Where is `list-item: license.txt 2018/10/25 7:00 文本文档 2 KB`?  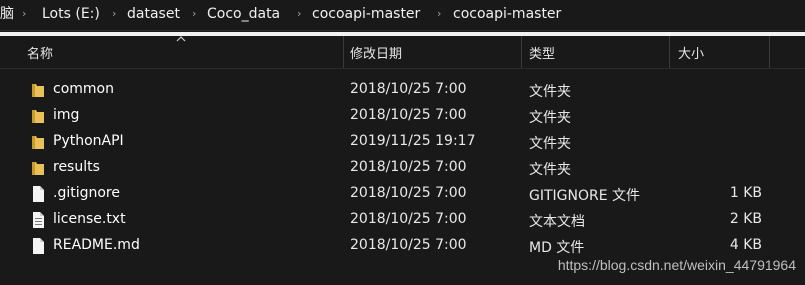 list-item: license.txt 2018/10/25 7:00 文本文档 2 KB is located at coordinates (402, 220).